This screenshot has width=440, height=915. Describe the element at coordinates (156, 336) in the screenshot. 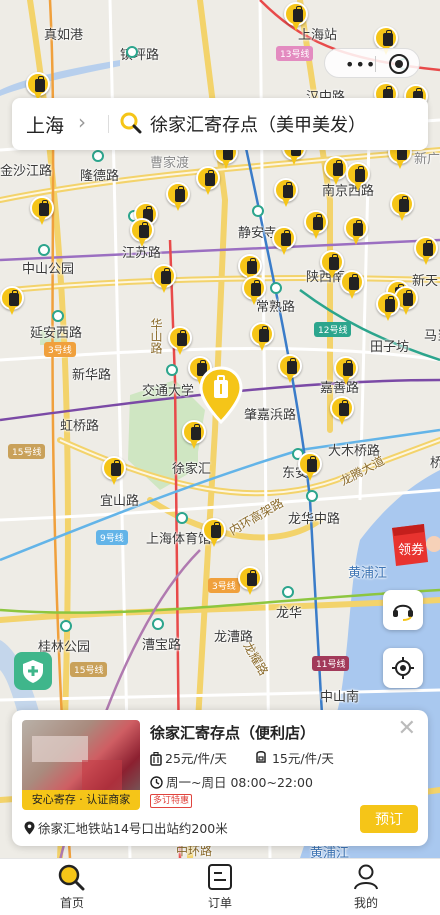

I see `map-label: 华山路` at that location.